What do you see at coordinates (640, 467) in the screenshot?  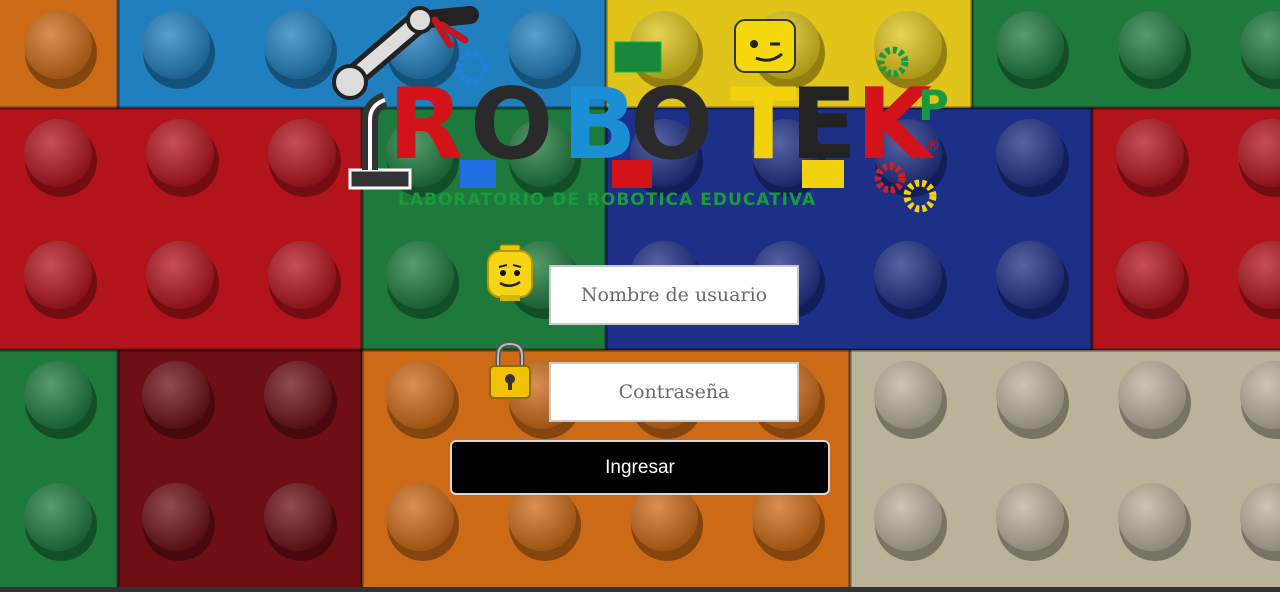 I see `login-button: Ingresar` at bounding box center [640, 467].